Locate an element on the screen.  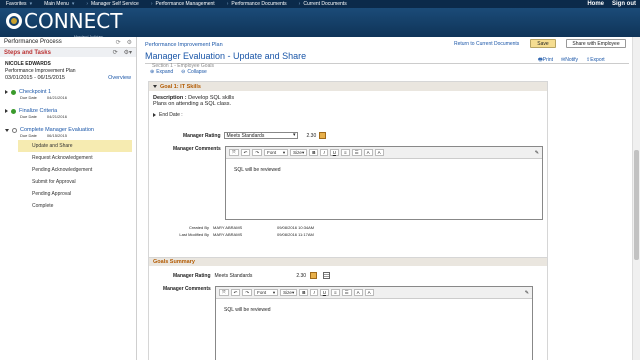
summary-rating-value: Meets Standards is located at coordinates (233, 275).